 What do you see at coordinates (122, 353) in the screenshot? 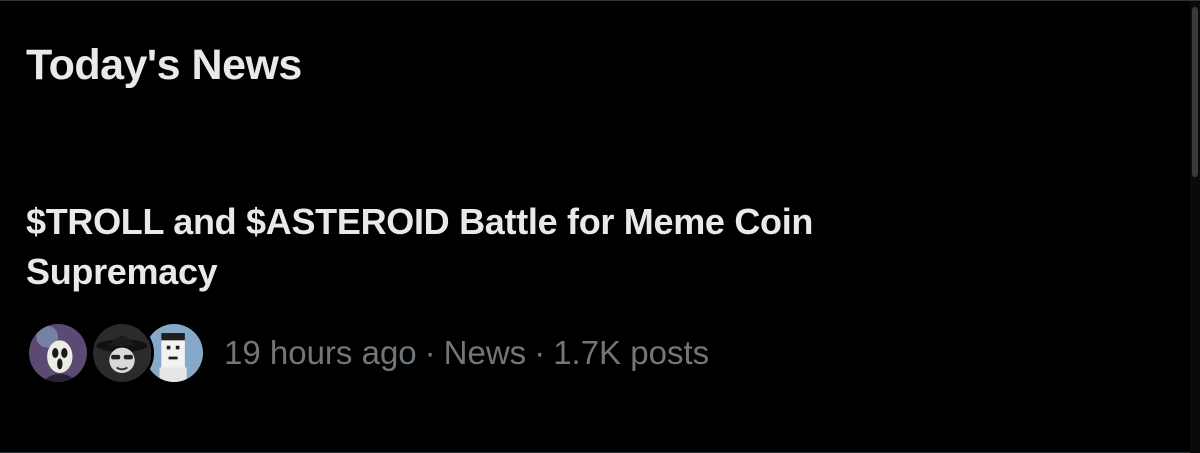
I see `hat-character-avatar-icon` at bounding box center [122, 353].